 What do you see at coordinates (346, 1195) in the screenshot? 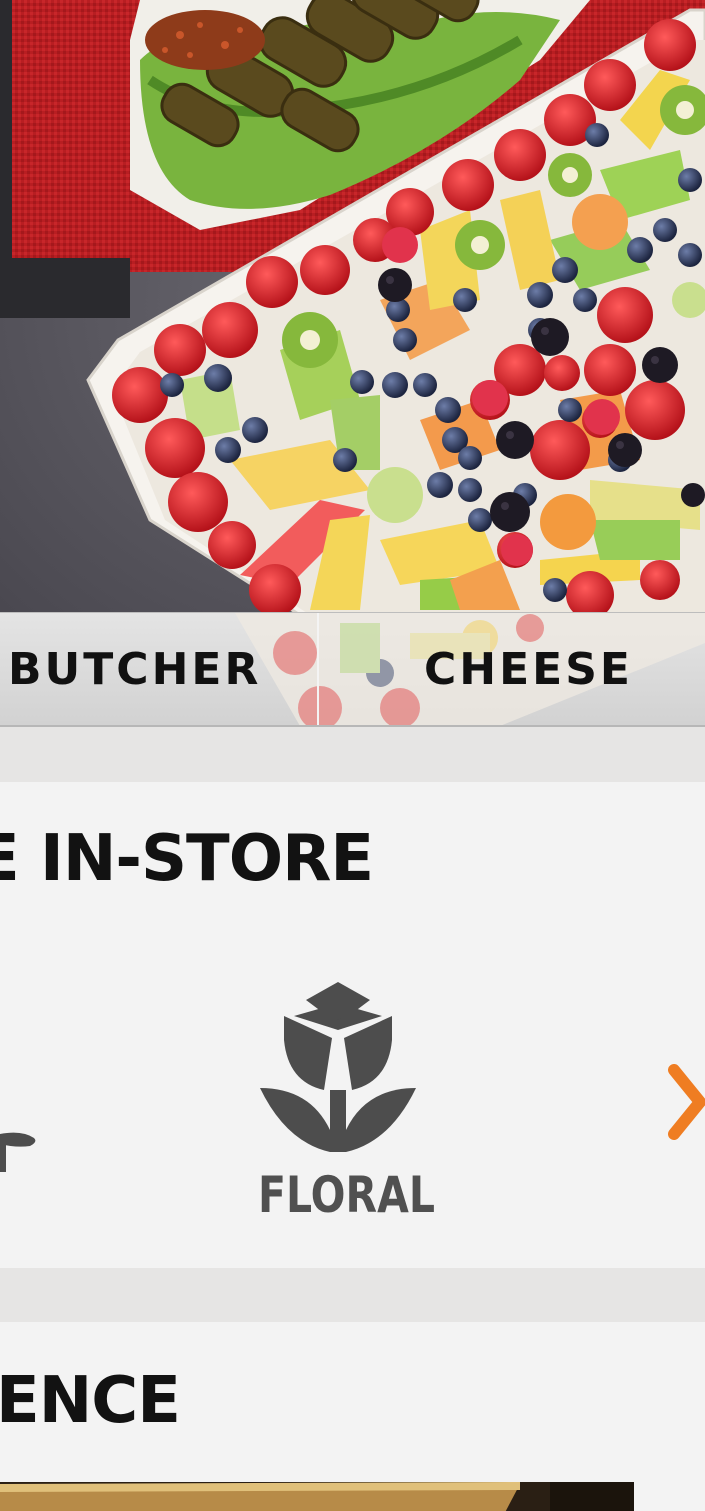
I see `department-floral-label: FLORAL` at bounding box center [346, 1195].